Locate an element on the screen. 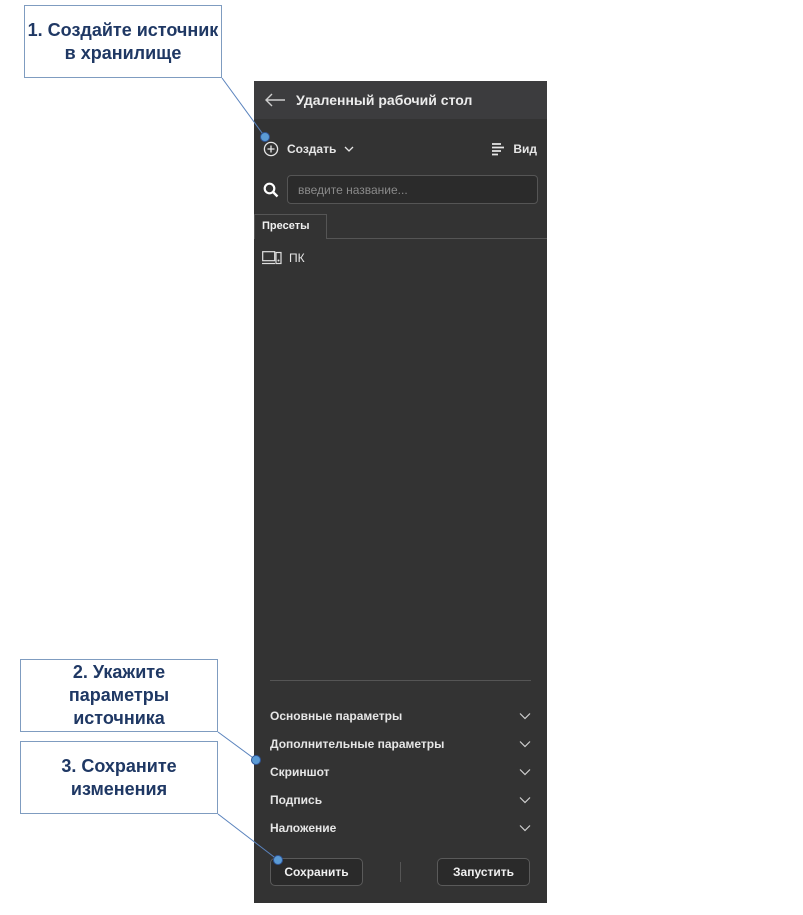 The width and height of the screenshot is (803, 915). section-caption: Подпись is located at coordinates (400, 800).